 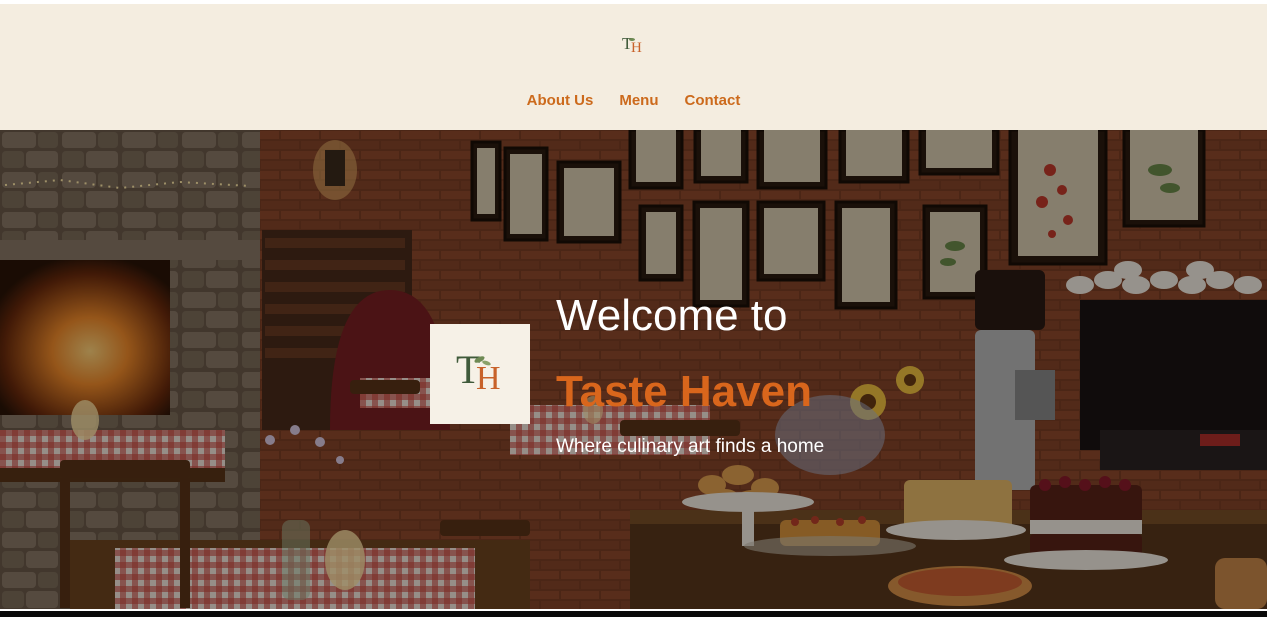 I want to click on main-nav: About Us Menu Contact, so click(x=633, y=103).